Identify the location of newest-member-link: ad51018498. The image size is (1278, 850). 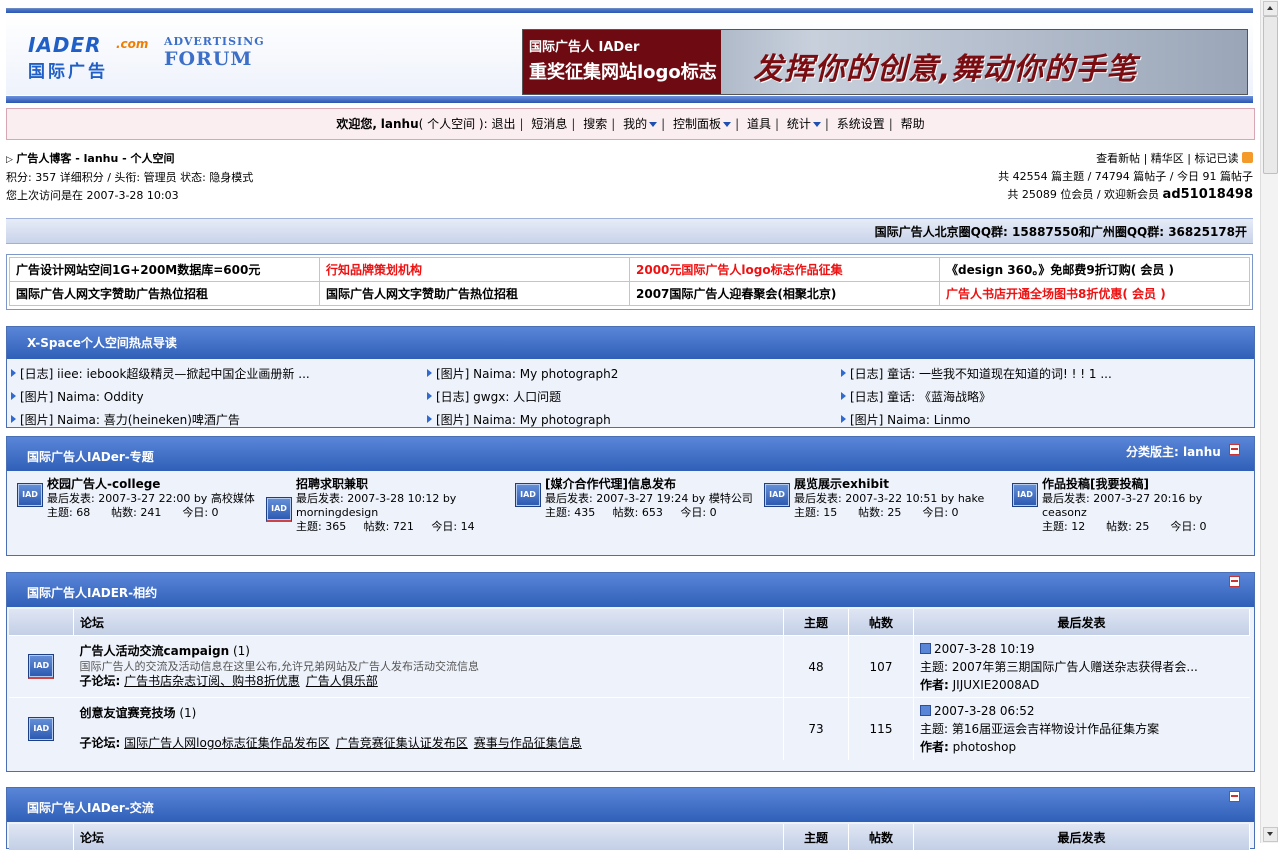
(1208, 194).